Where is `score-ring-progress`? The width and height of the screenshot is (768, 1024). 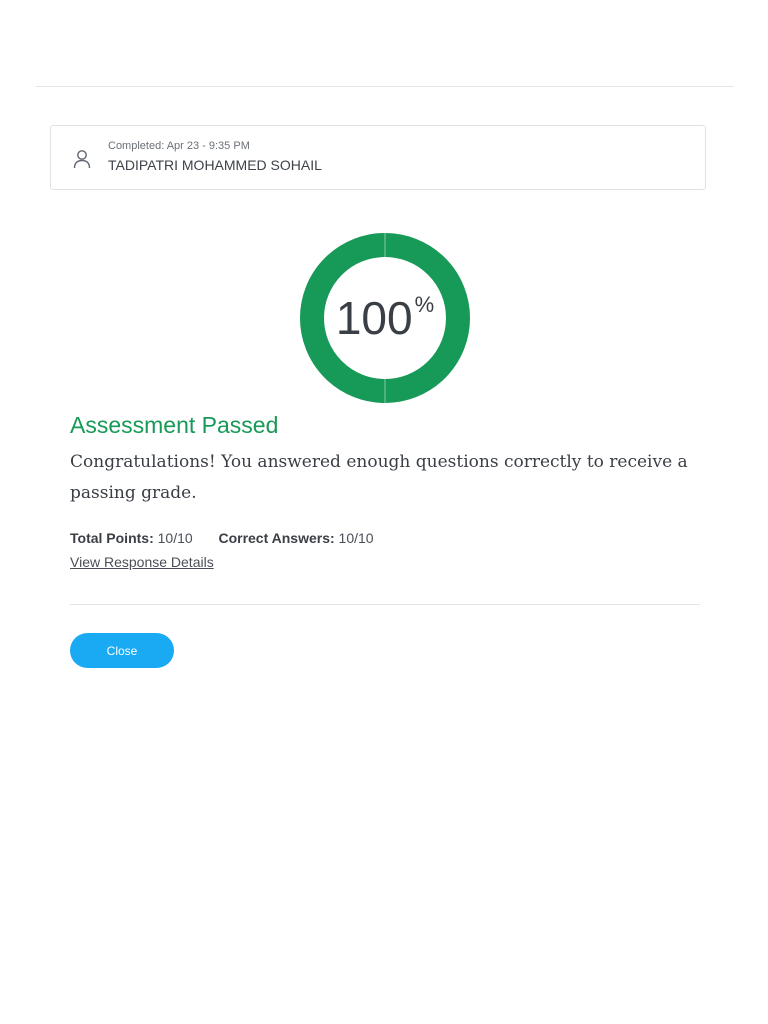
score-ring-progress is located at coordinates (385, 318).